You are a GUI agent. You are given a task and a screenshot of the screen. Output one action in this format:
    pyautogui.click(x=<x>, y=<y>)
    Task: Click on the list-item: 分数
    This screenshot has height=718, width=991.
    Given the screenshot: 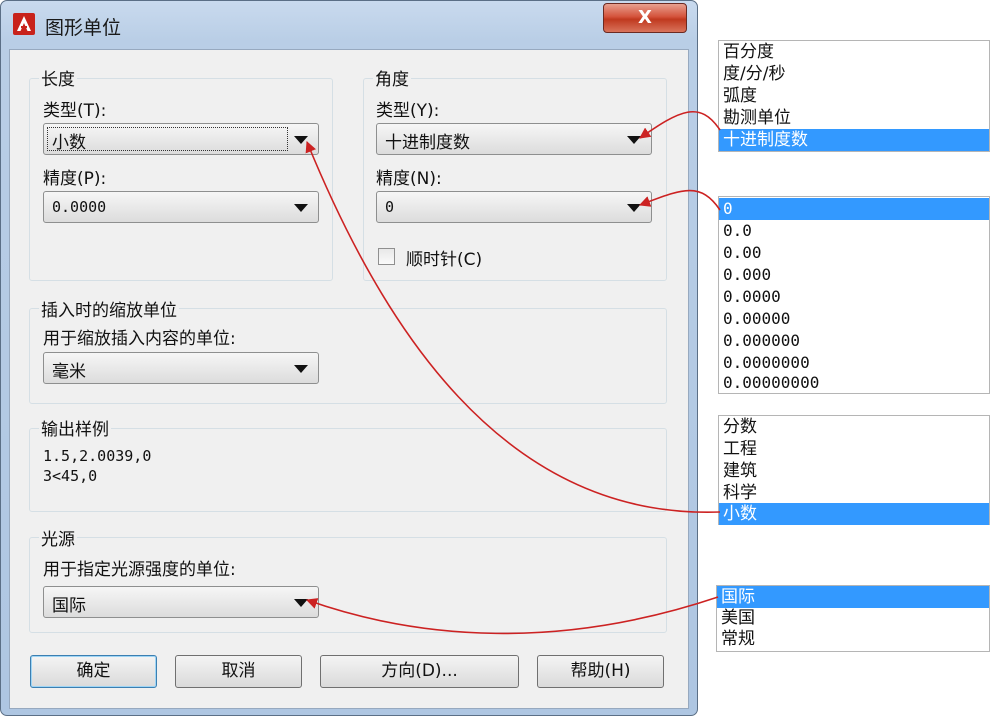 What is the action you would take?
    pyautogui.click(x=740, y=427)
    